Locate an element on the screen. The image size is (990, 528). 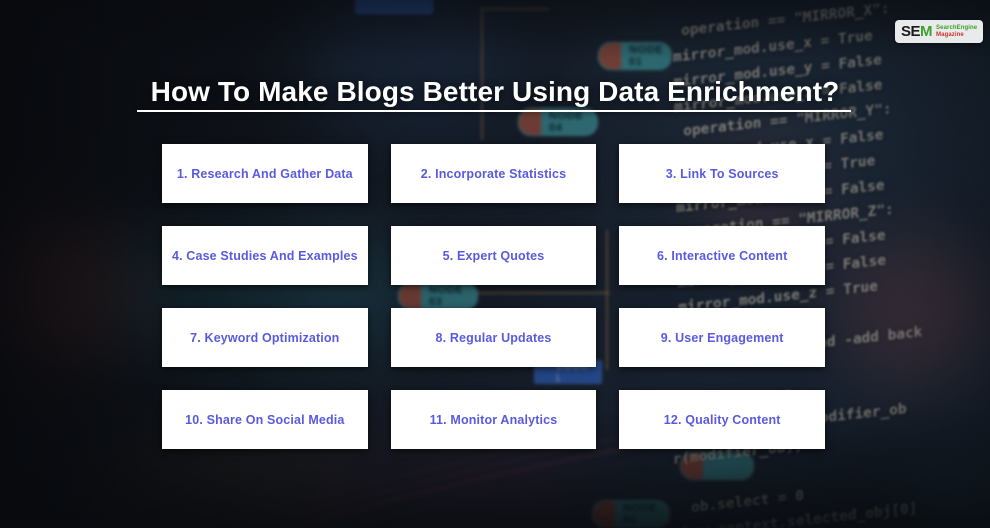
sem-logo-wordmark: SearchEngine Magazine is located at coordinates (956, 31).